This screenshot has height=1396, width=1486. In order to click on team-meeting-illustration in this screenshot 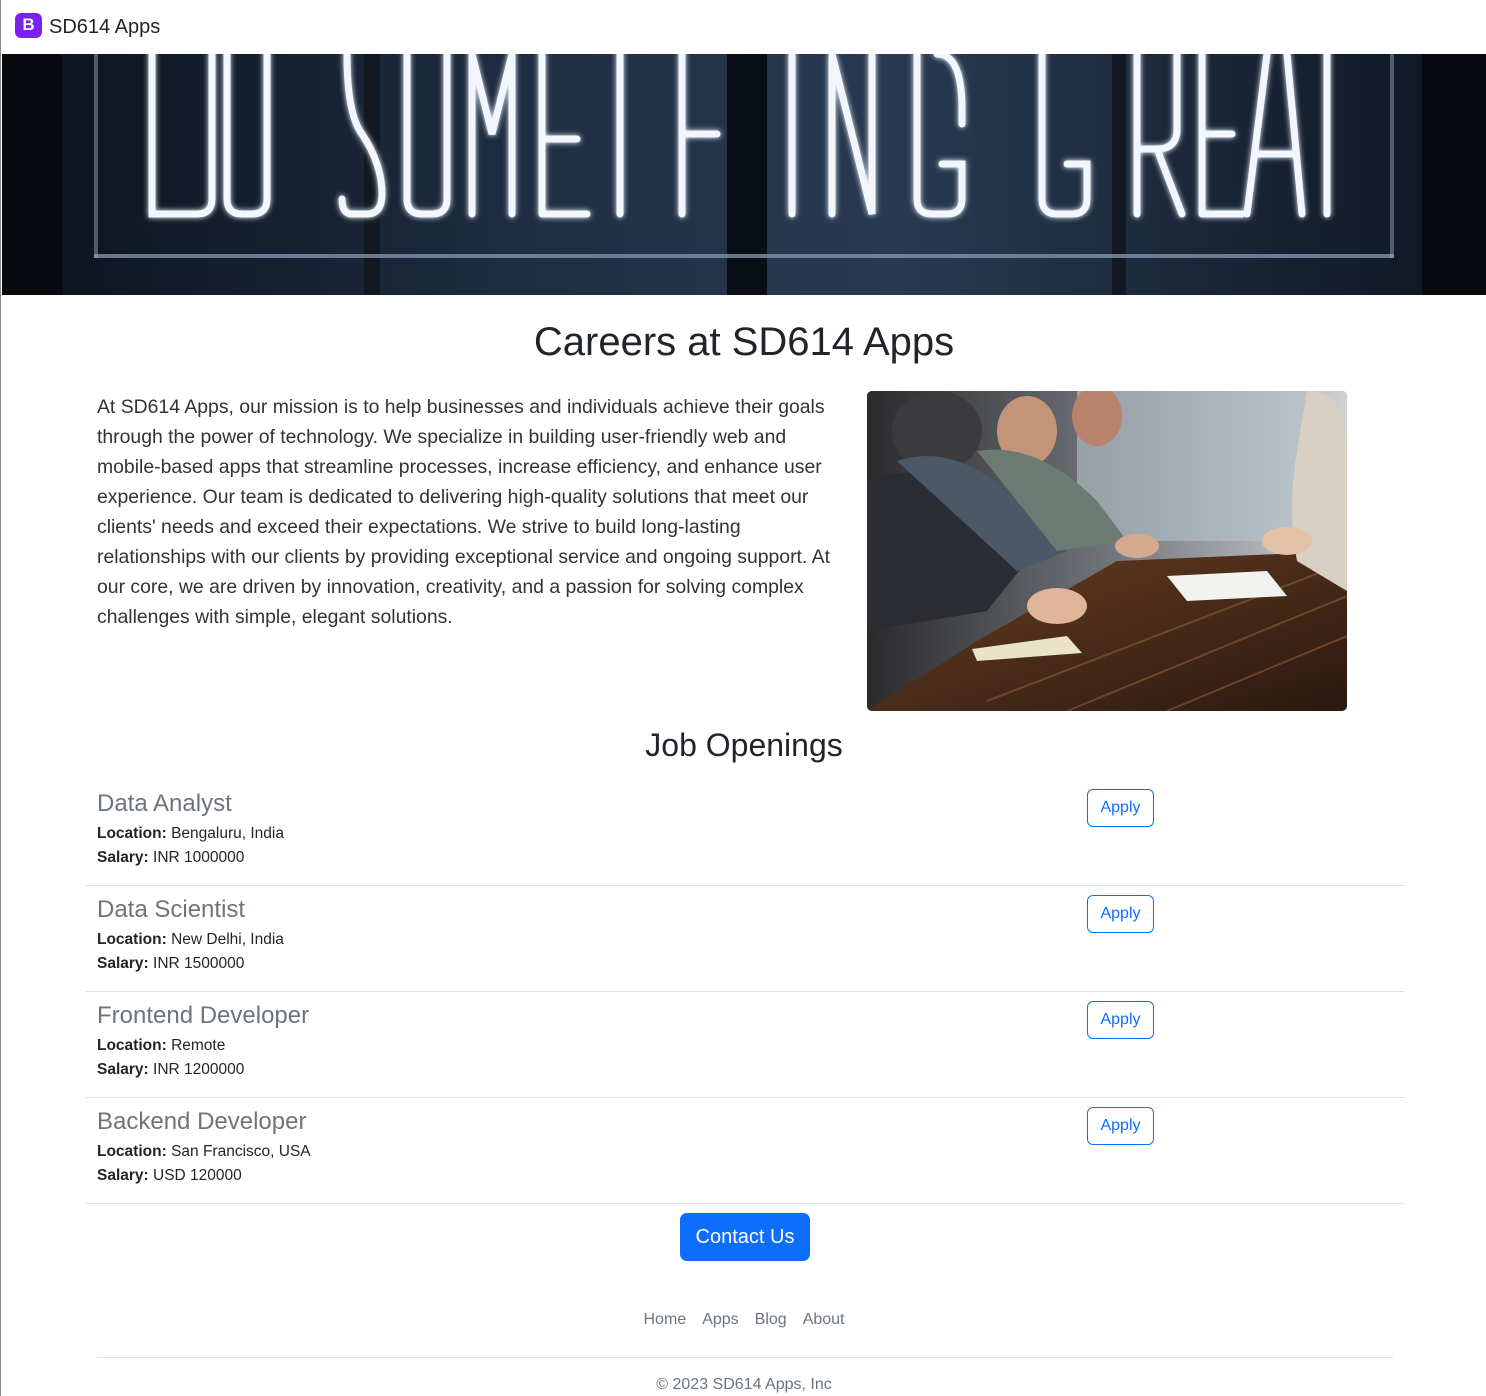, I will do `click(1107, 551)`.